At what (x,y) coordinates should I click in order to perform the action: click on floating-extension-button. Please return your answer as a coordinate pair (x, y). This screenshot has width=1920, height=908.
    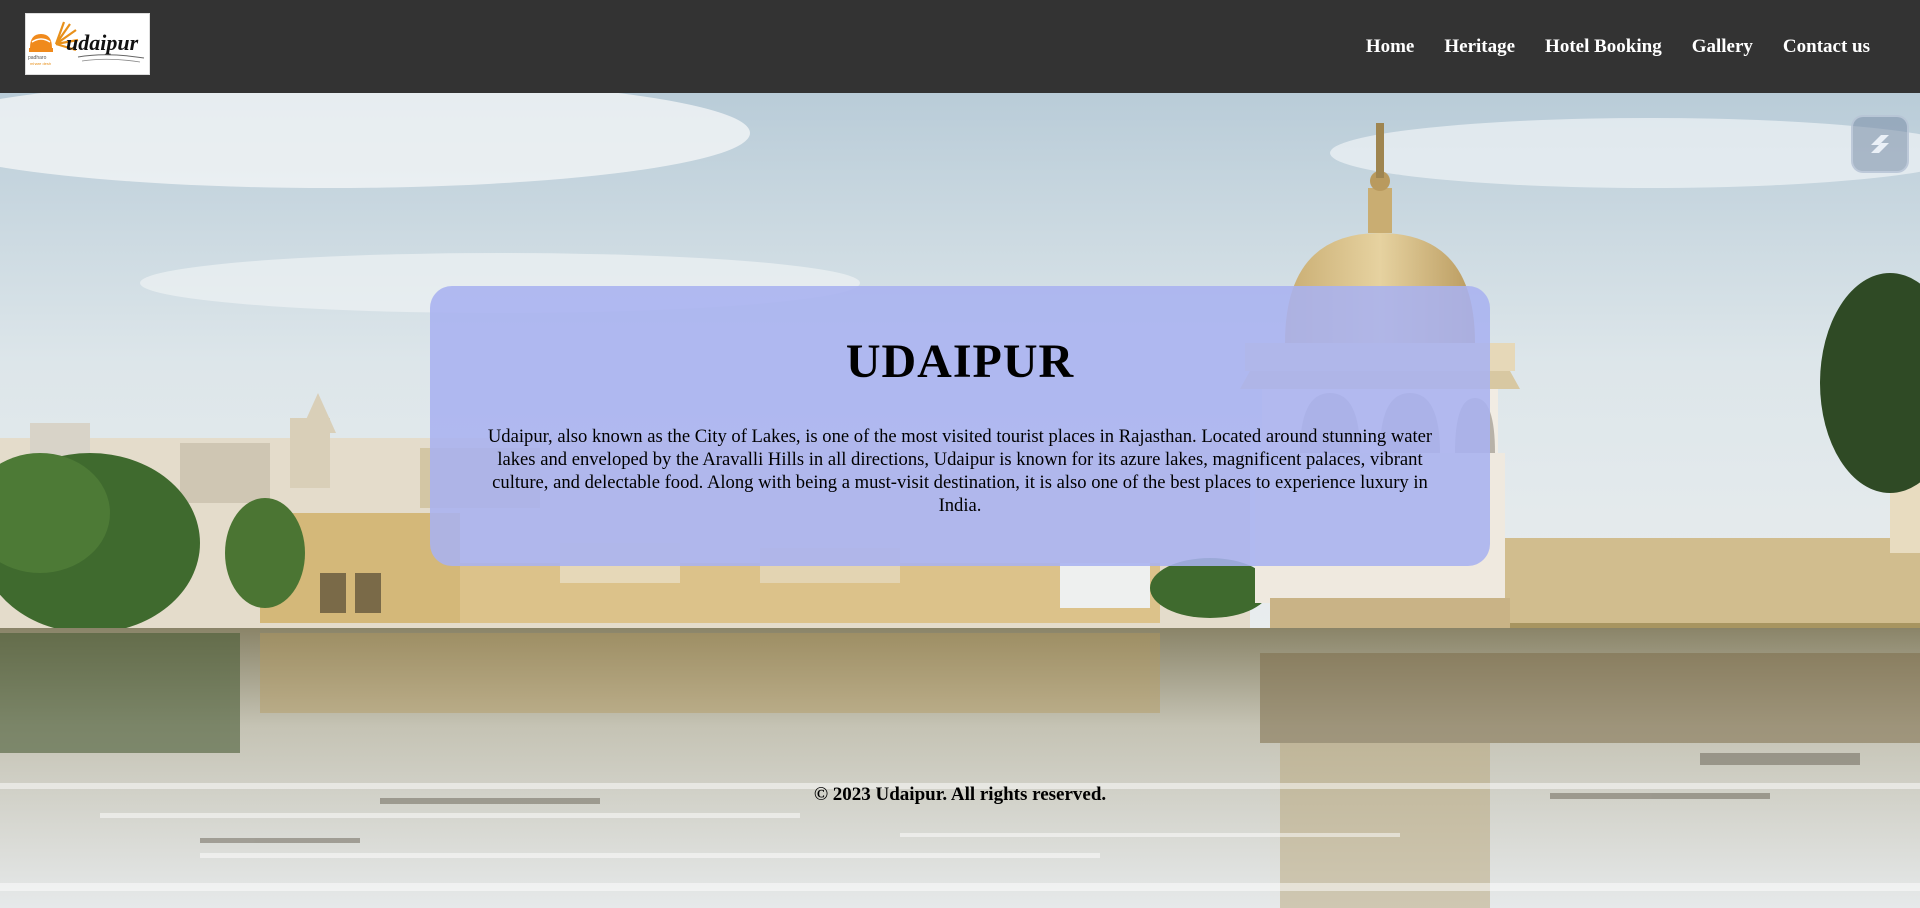
    Looking at the image, I should click on (1880, 144).